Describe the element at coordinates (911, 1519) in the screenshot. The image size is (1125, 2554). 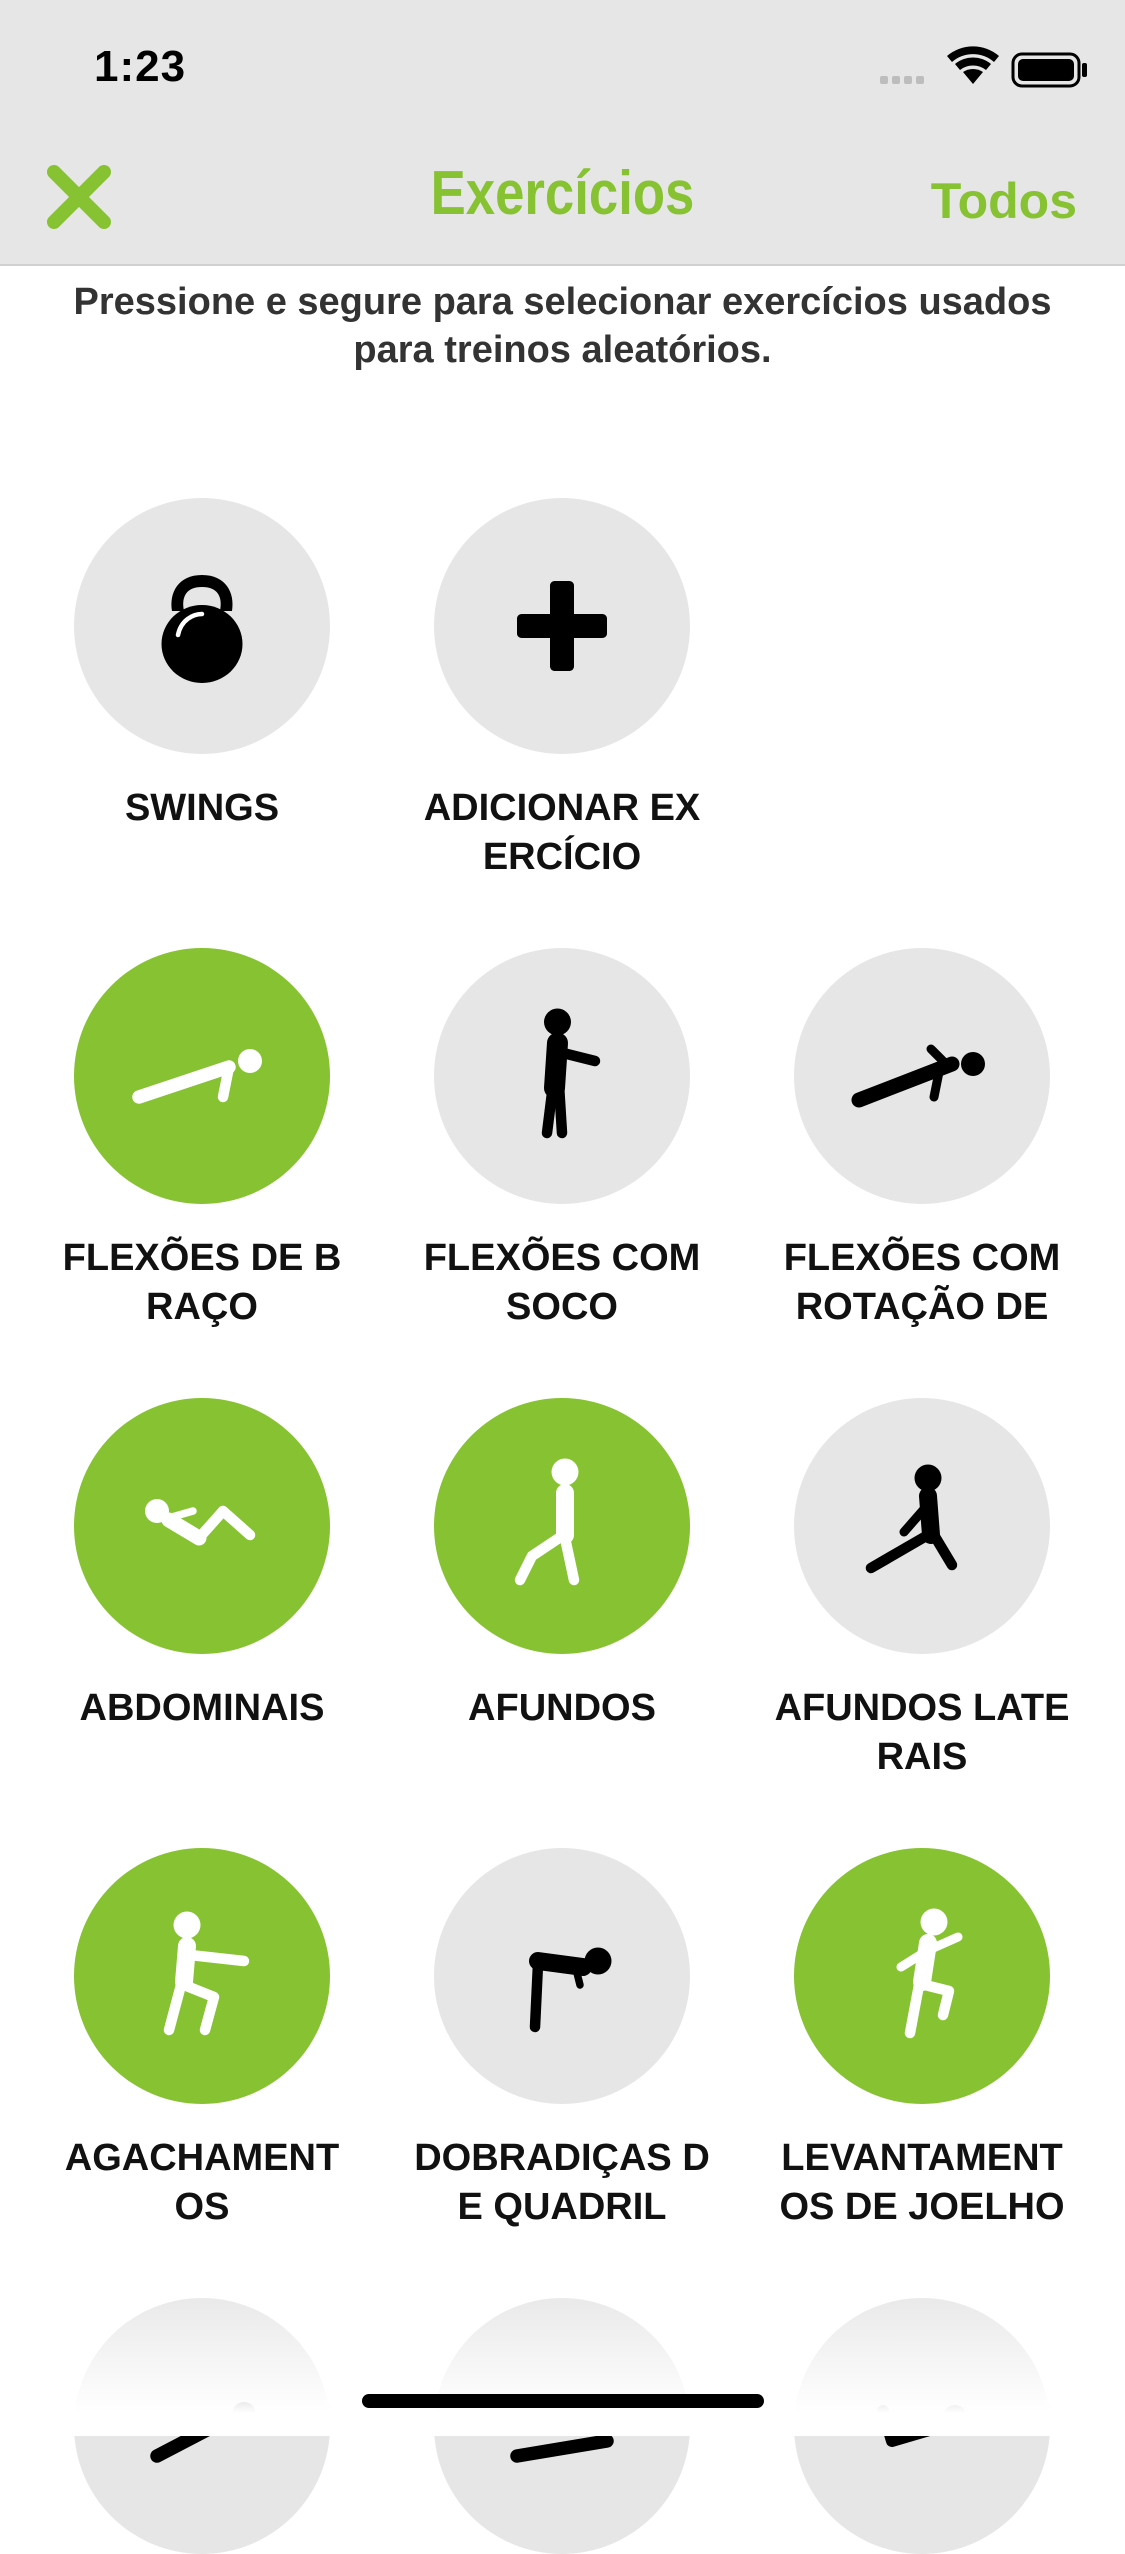
I see `side-lunge-icon` at that location.